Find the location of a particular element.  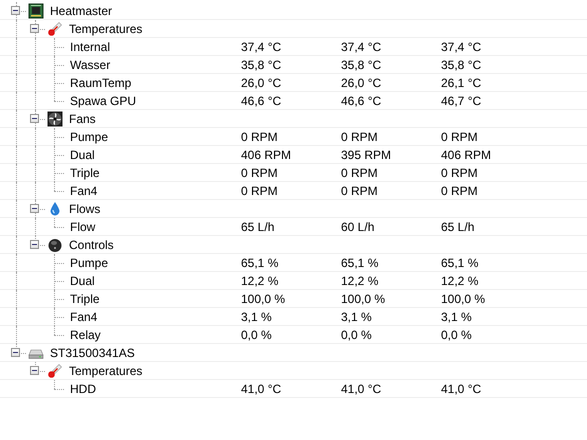

sensor-label: Internal is located at coordinates (90, 47).